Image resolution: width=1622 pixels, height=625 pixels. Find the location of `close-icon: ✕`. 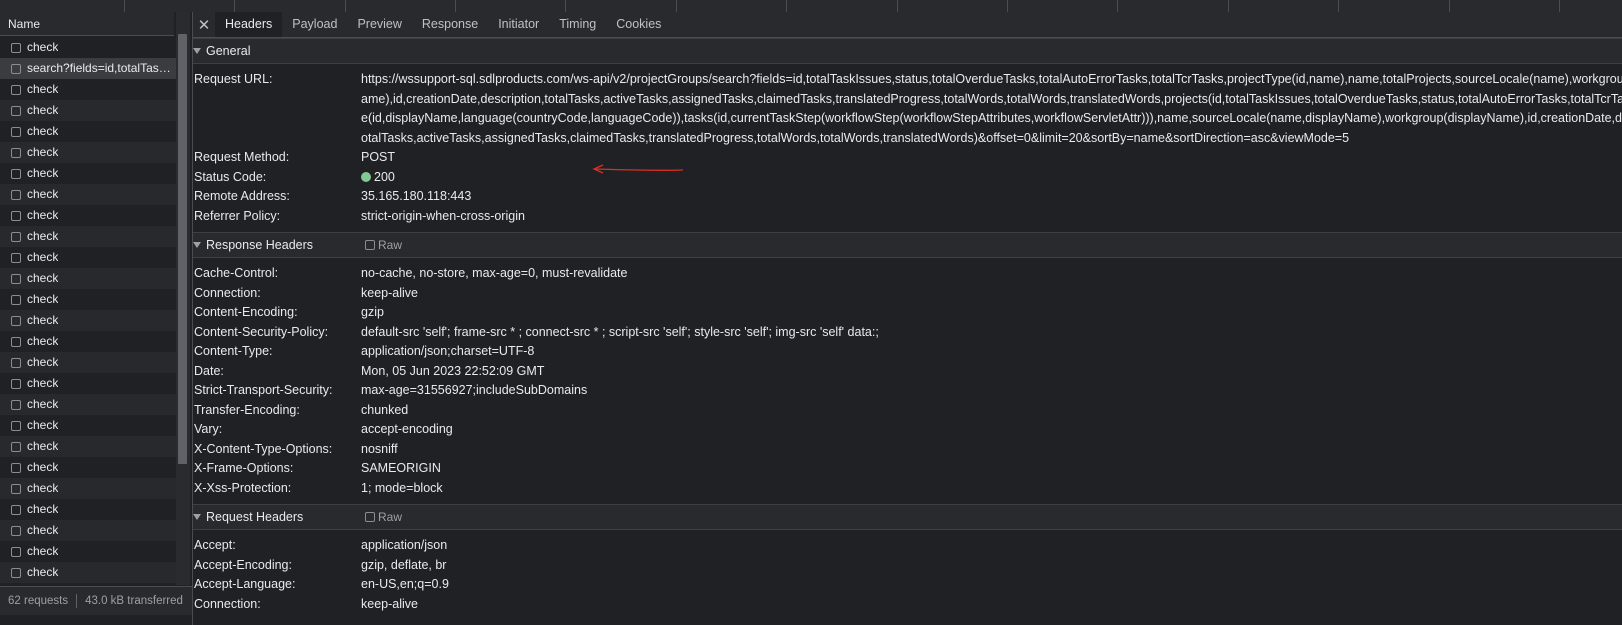

close-icon: ✕ is located at coordinates (204, 24).